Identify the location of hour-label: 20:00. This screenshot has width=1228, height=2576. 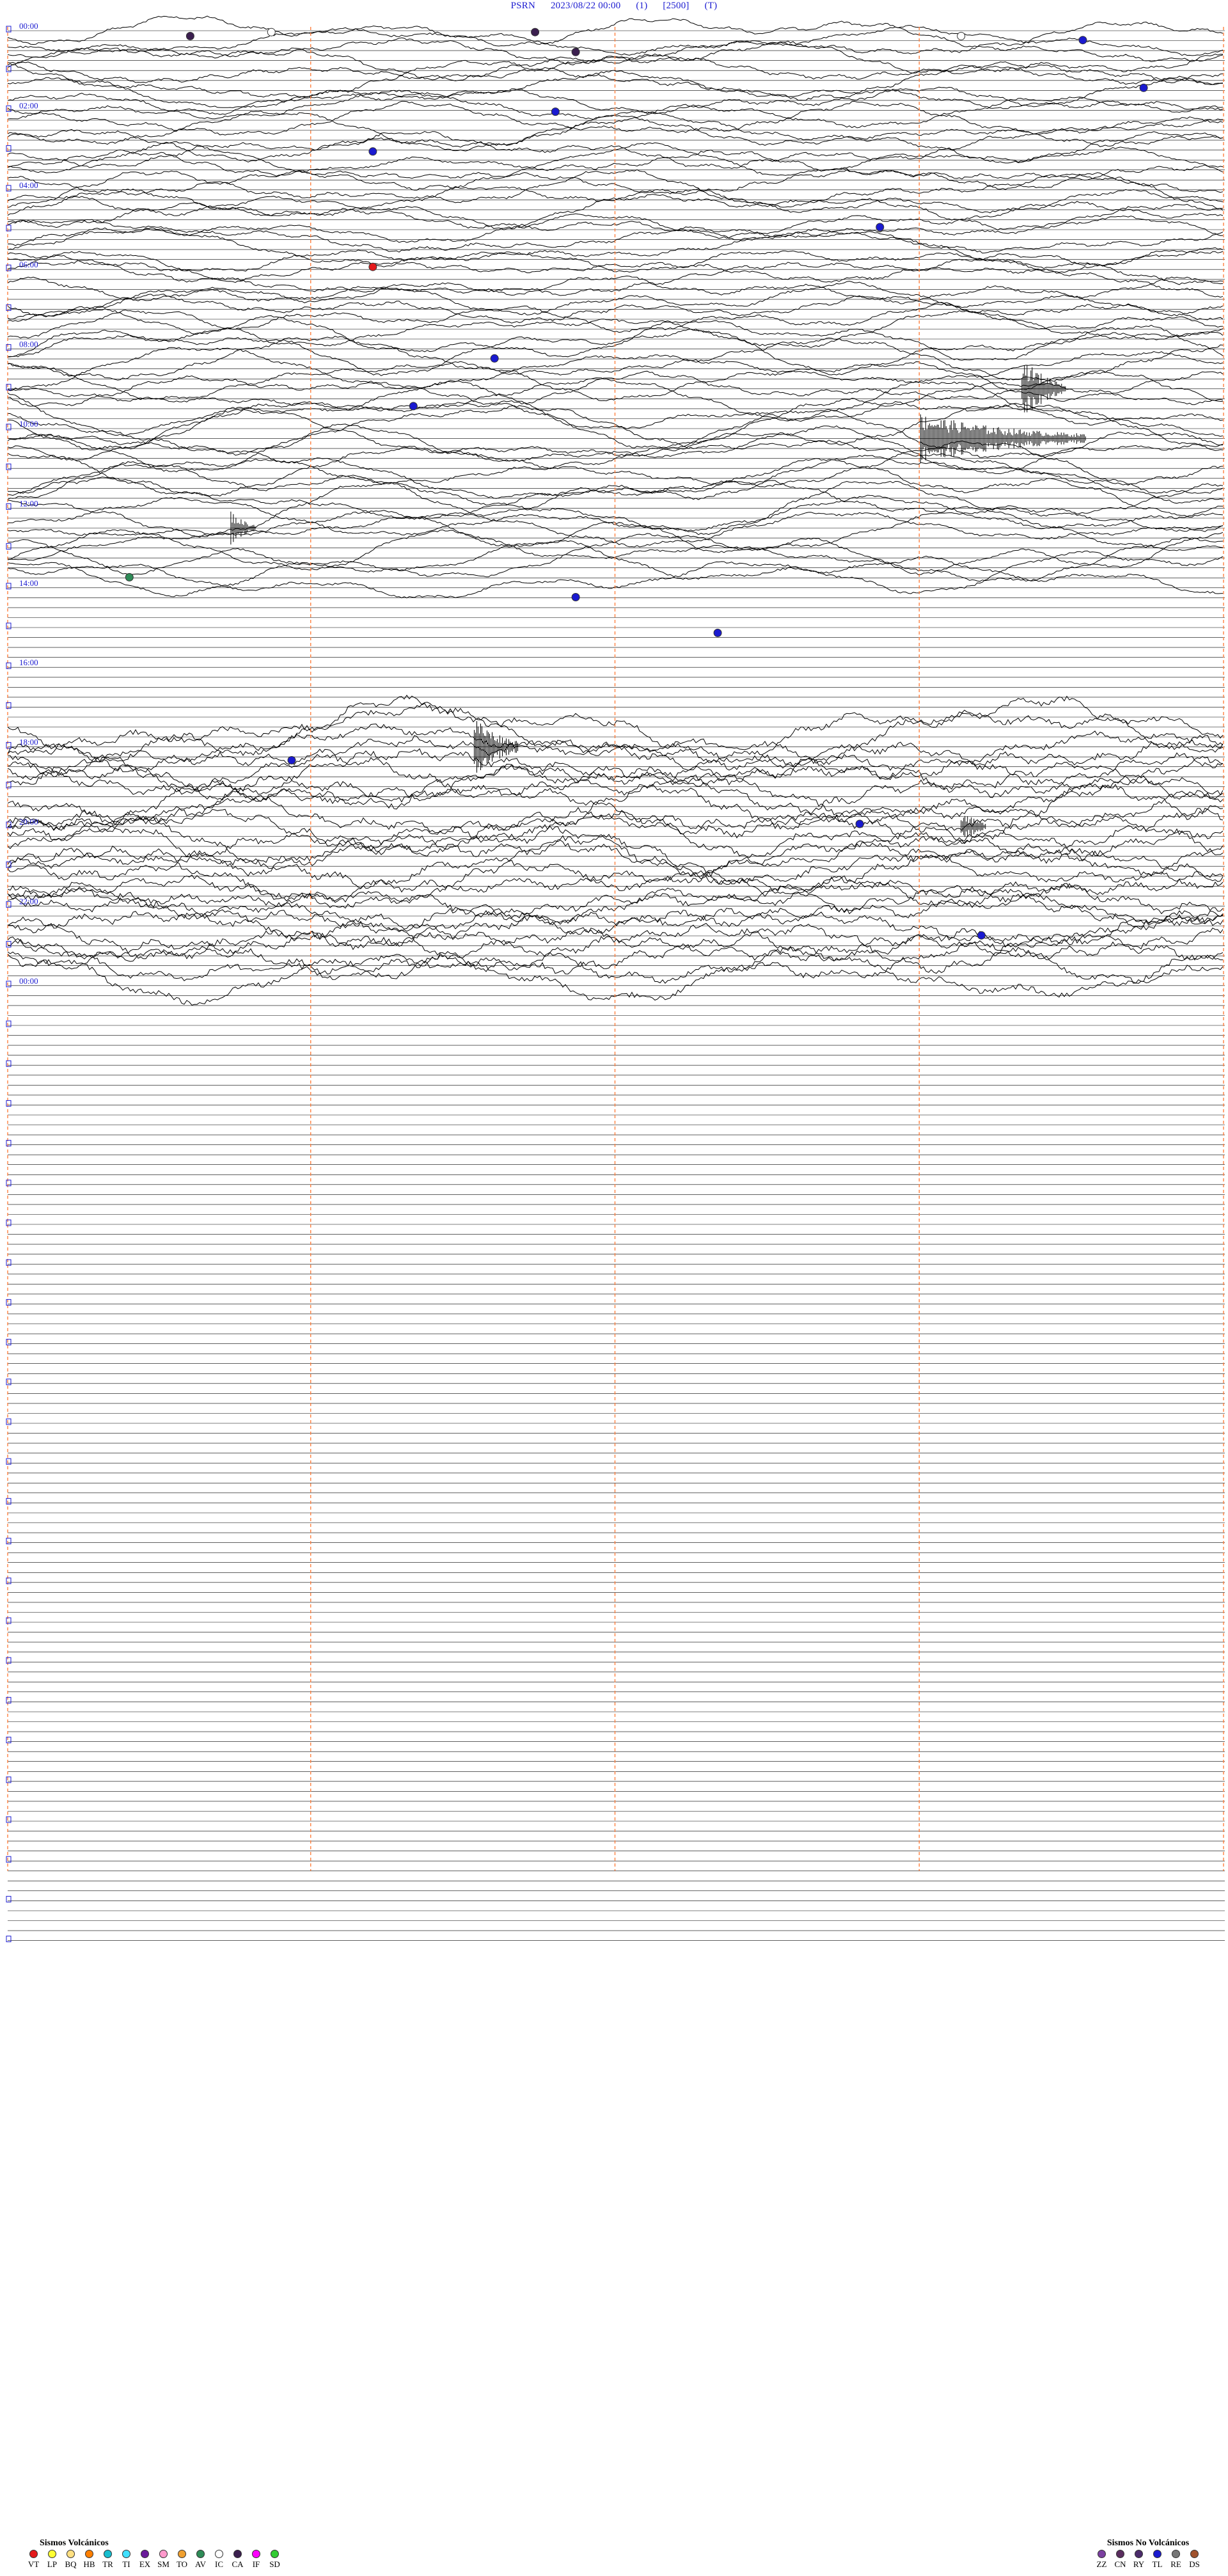
(28, 822).